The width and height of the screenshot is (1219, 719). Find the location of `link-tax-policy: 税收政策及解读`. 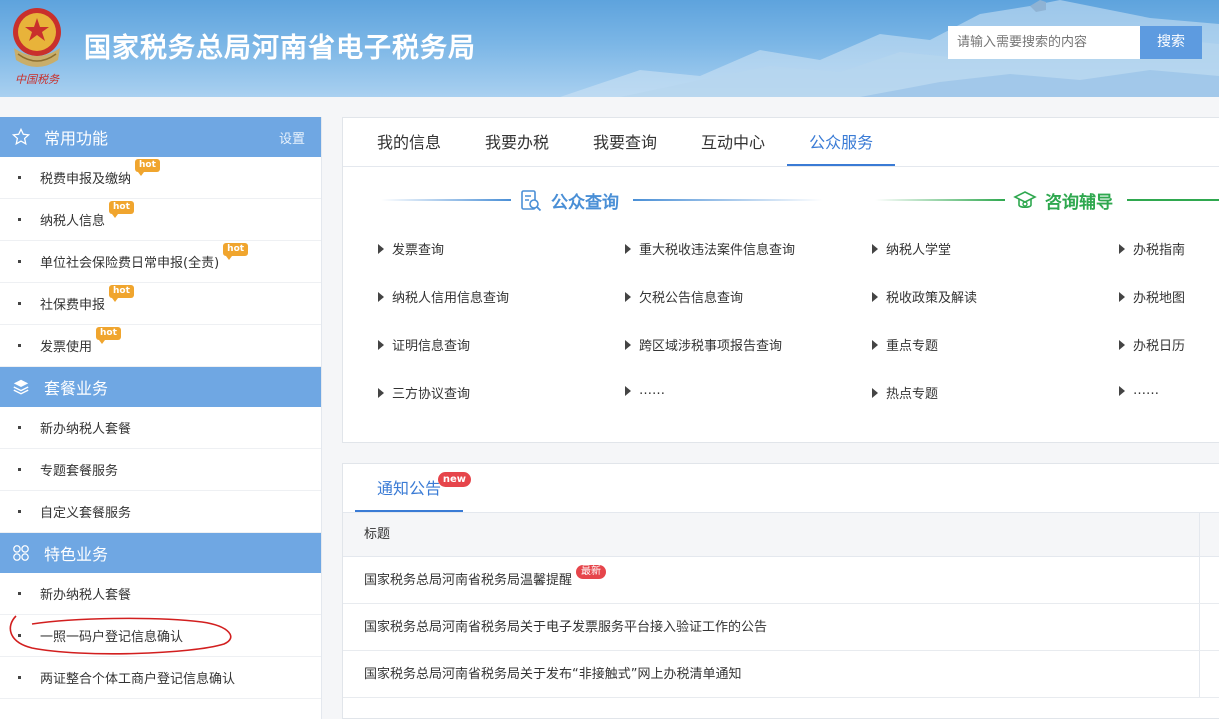

link-tax-policy: 税收政策及解读 is located at coordinates (924, 296).